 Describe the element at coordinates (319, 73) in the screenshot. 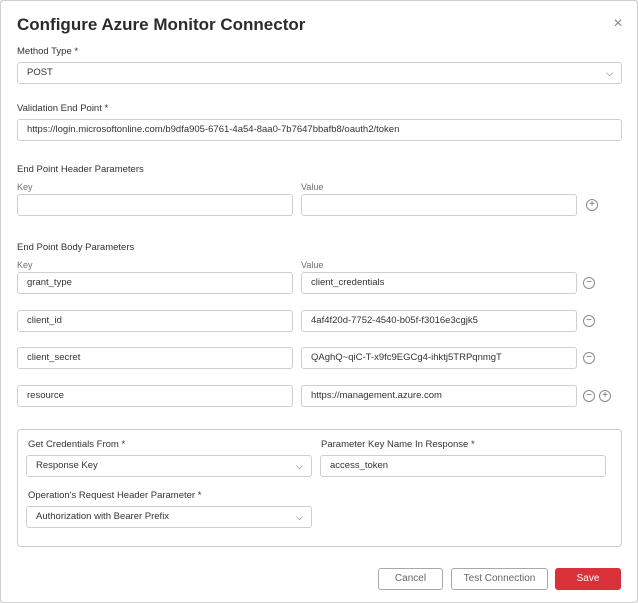

I see `method-type-select: POST ⌵` at that location.